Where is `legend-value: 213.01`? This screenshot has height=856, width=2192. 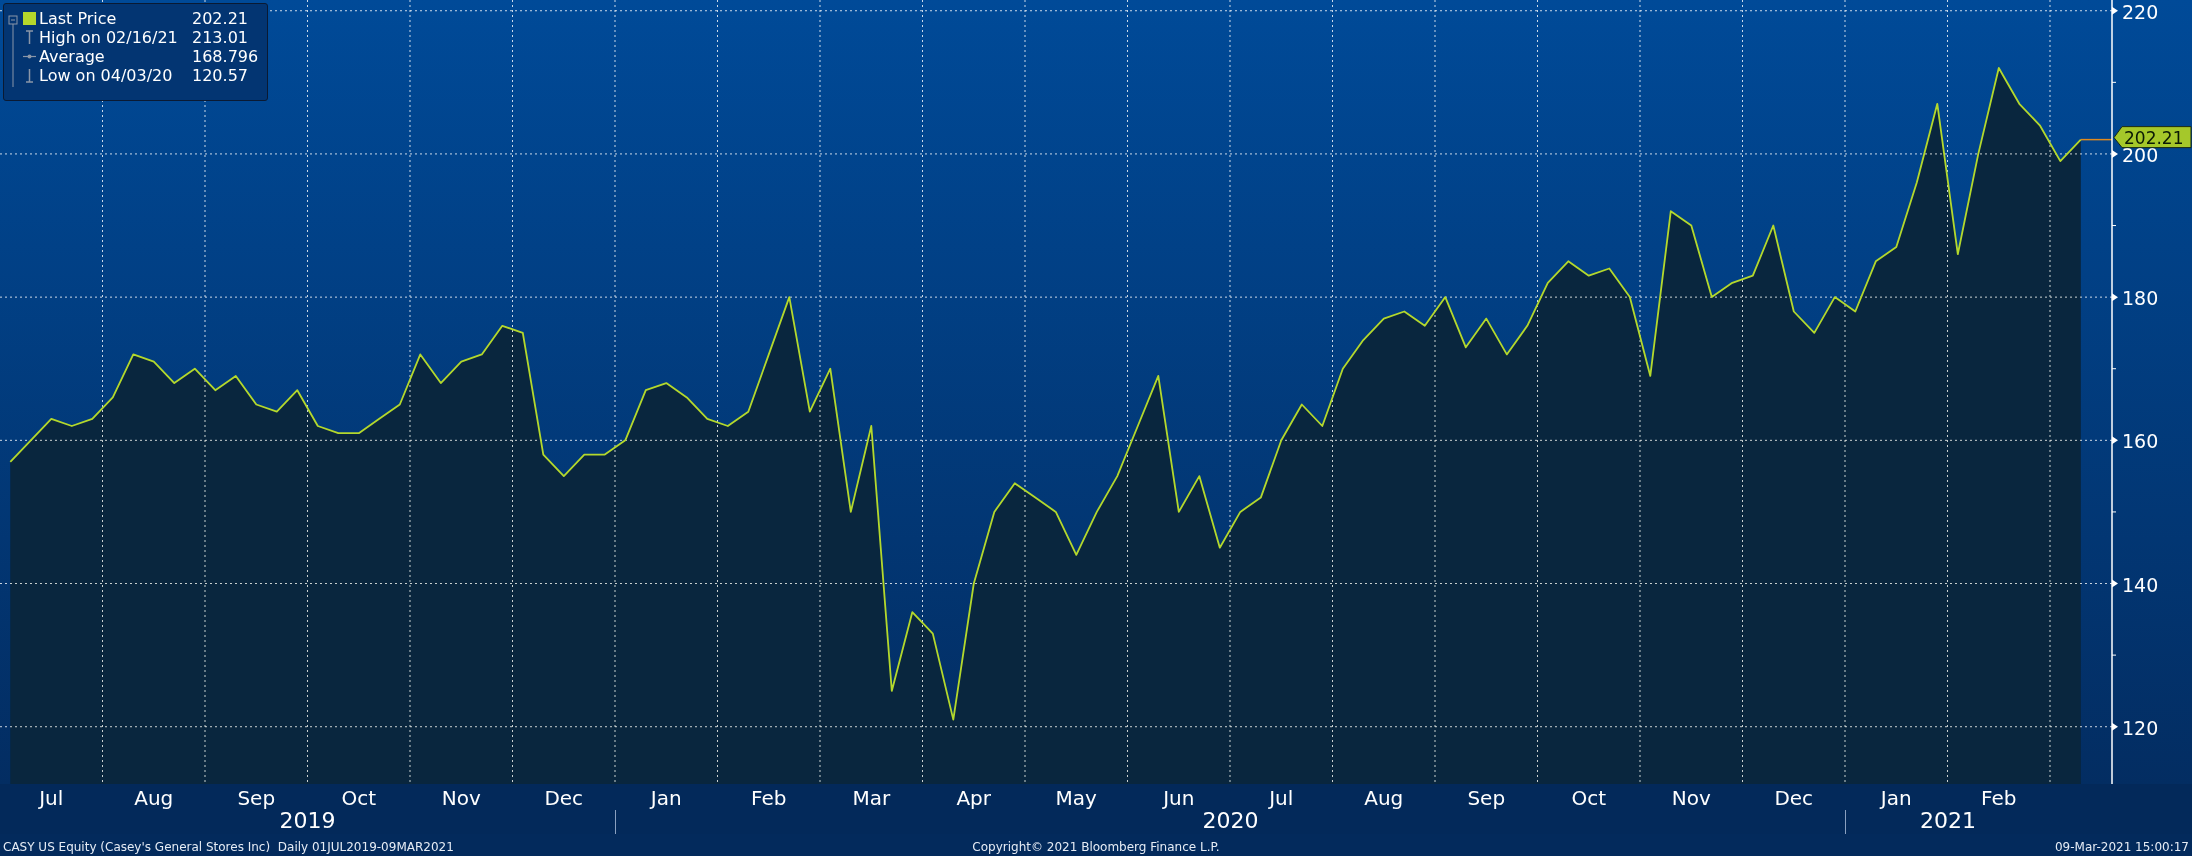
legend-value: 213.01 is located at coordinates (220, 37).